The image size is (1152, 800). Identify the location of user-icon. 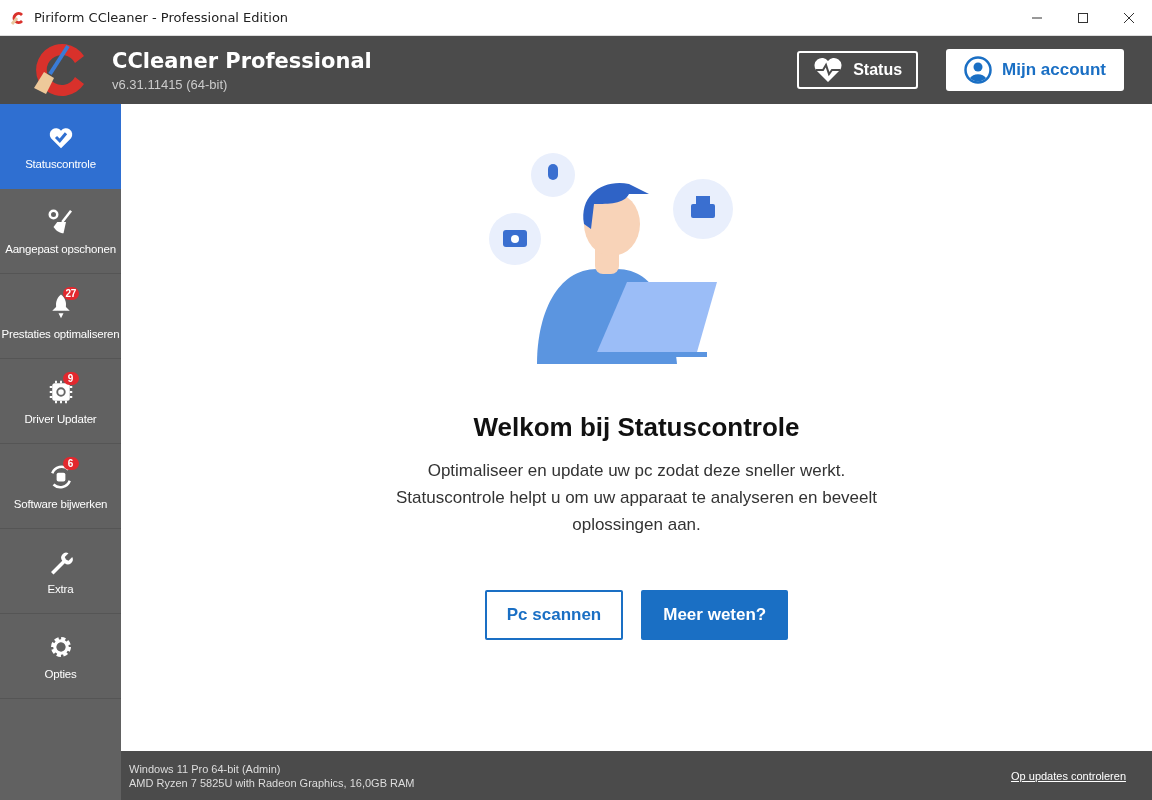
(978, 70).